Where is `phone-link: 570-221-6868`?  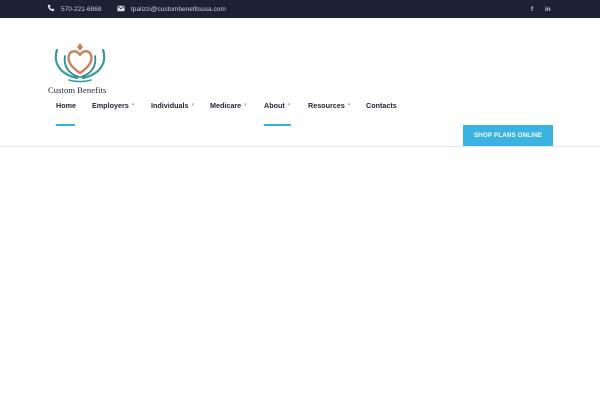 phone-link: 570-221-6868 is located at coordinates (74, 9).